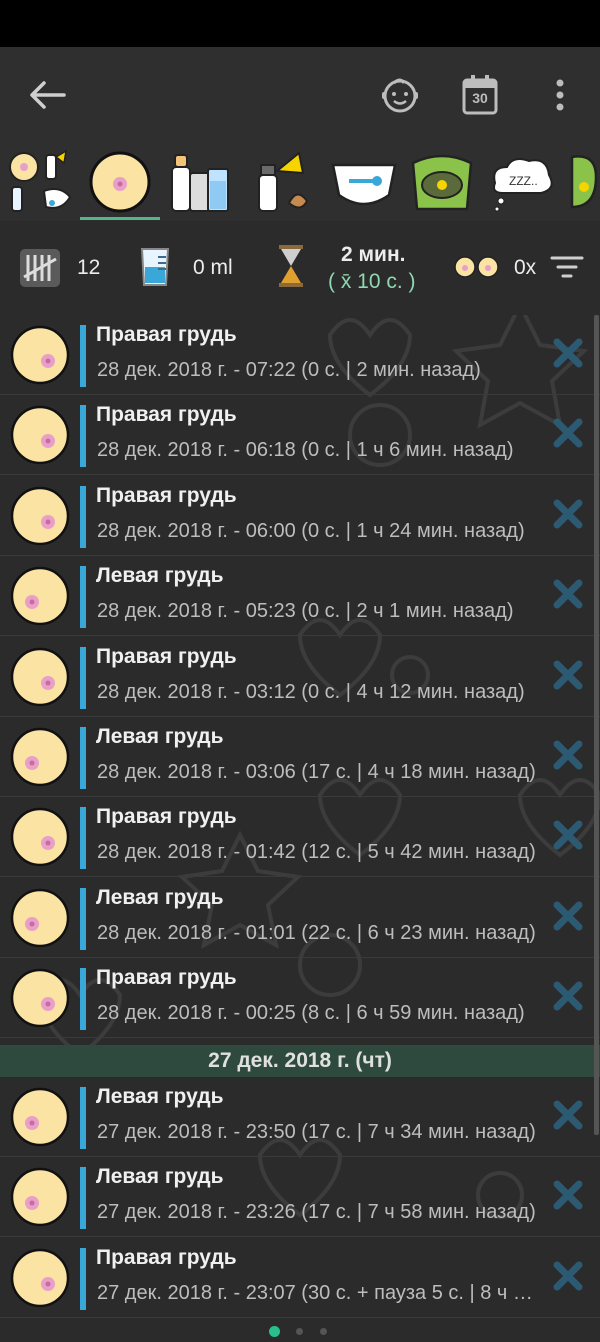  I want to click on breast-icon, so click(120, 182).